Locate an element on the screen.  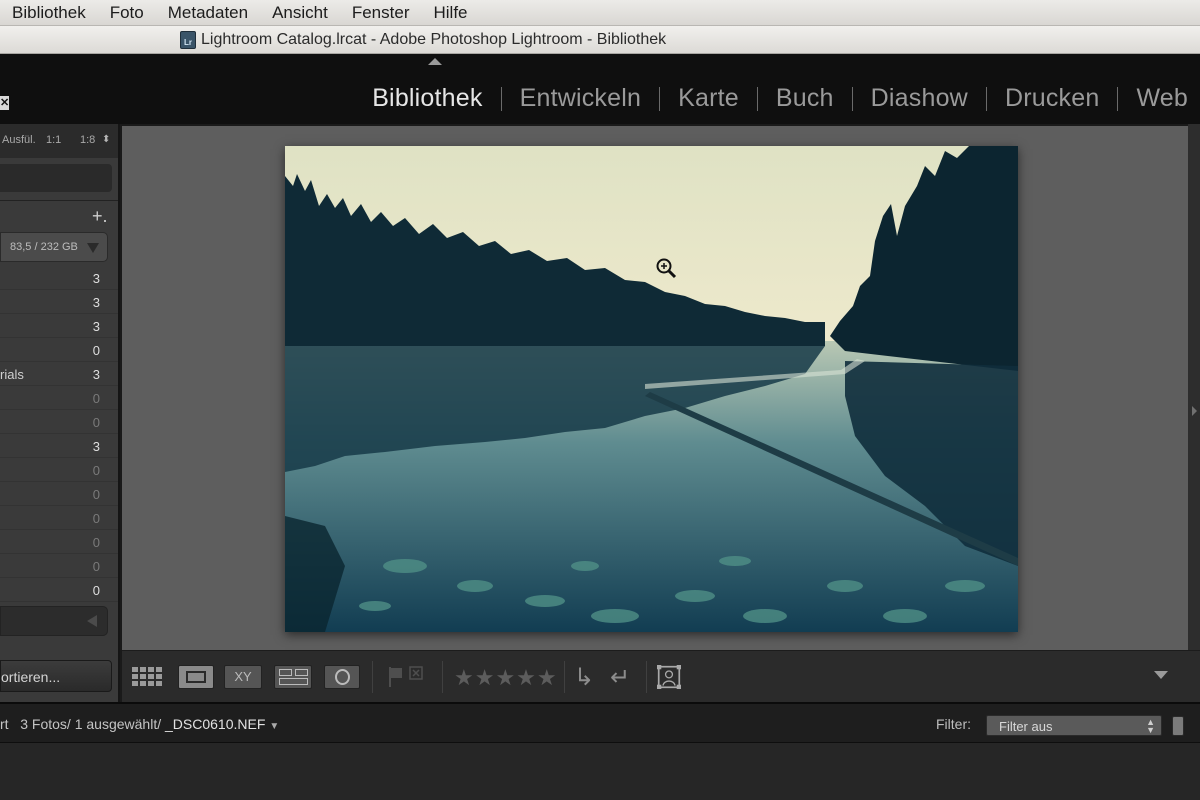
folders-header: +. is located at coordinates (59, 216).